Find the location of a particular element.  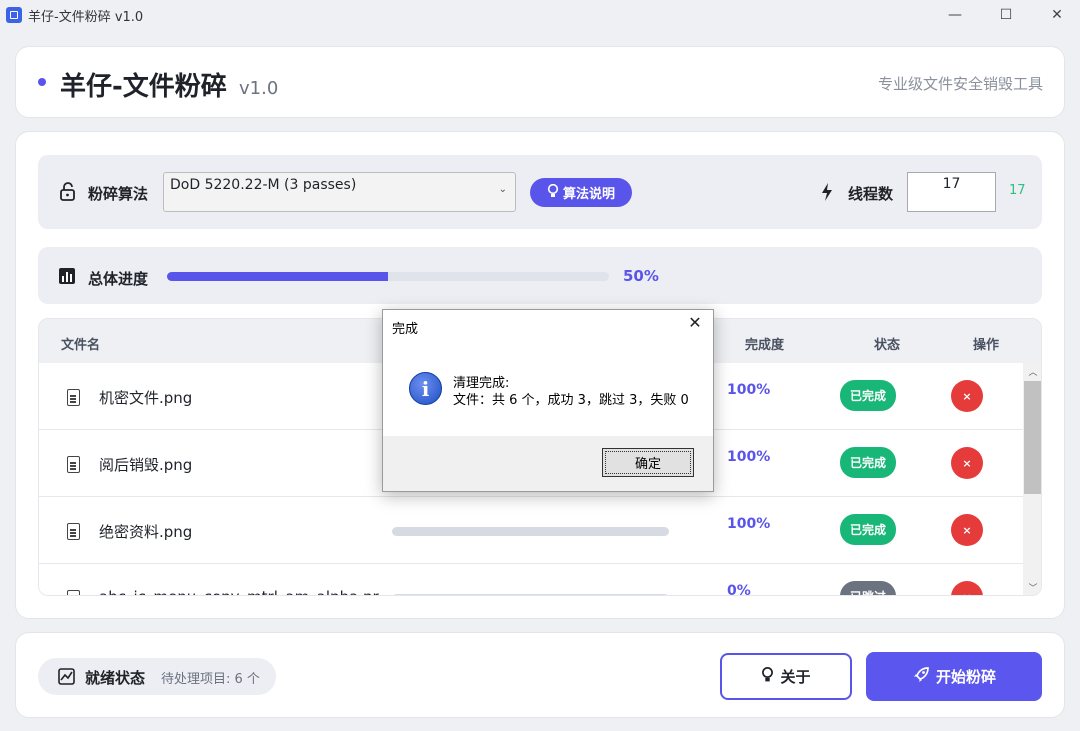

pending-items-text: 待处理项目: 6 个 is located at coordinates (210, 679).